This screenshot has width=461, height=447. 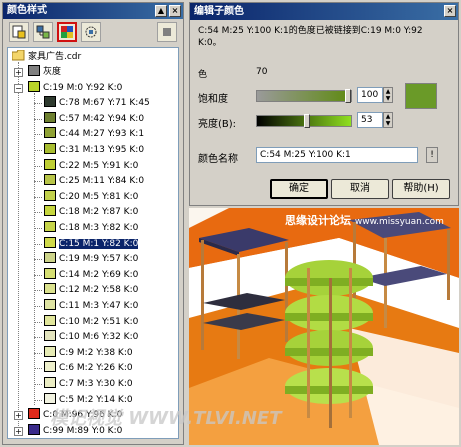 I want to click on tree-child-color: C:31 M:13 Y:95 K:0, so click(x=94, y=150).